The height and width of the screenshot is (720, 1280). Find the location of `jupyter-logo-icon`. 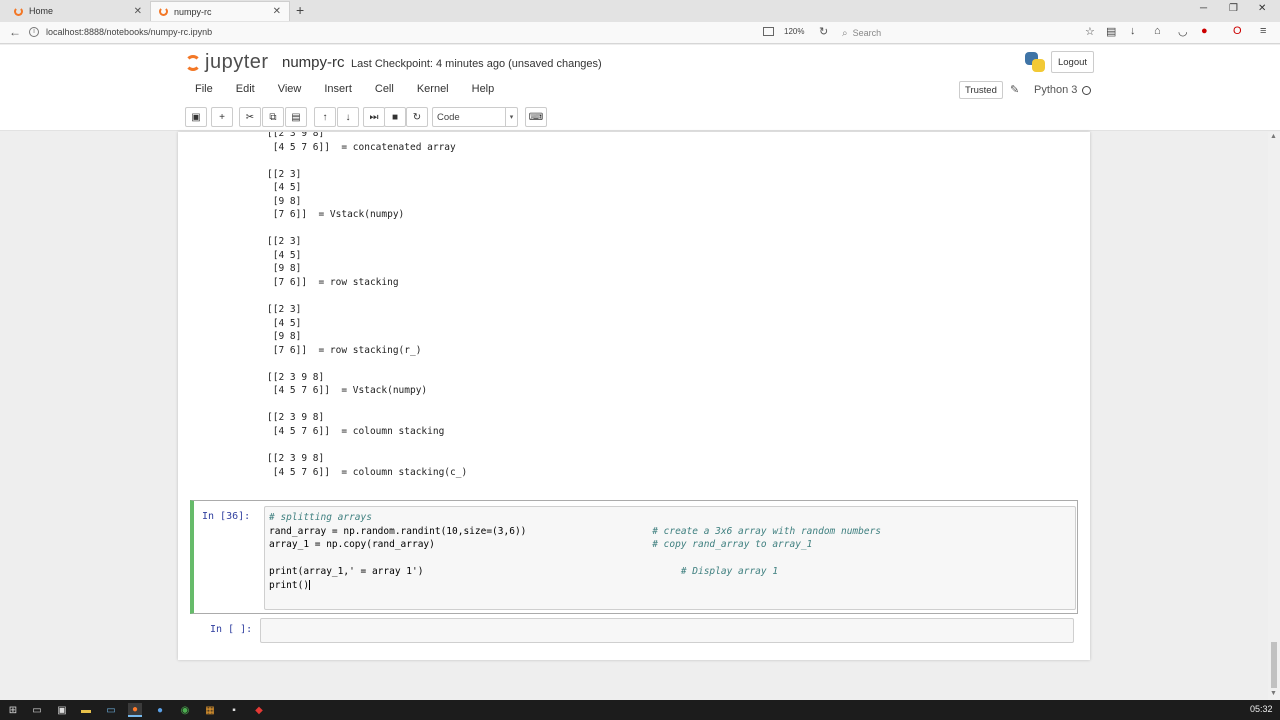

jupyter-logo-icon is located at coordinates (193, 62).